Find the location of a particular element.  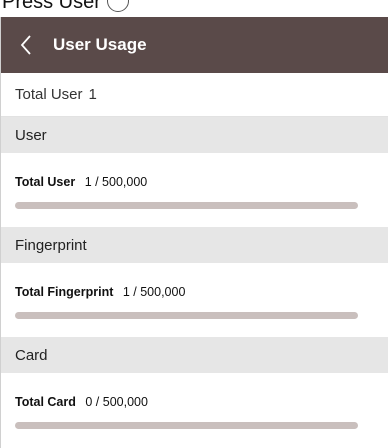

usage-line: Total User 1 / 500,000 is located at coordinates (194, 182).